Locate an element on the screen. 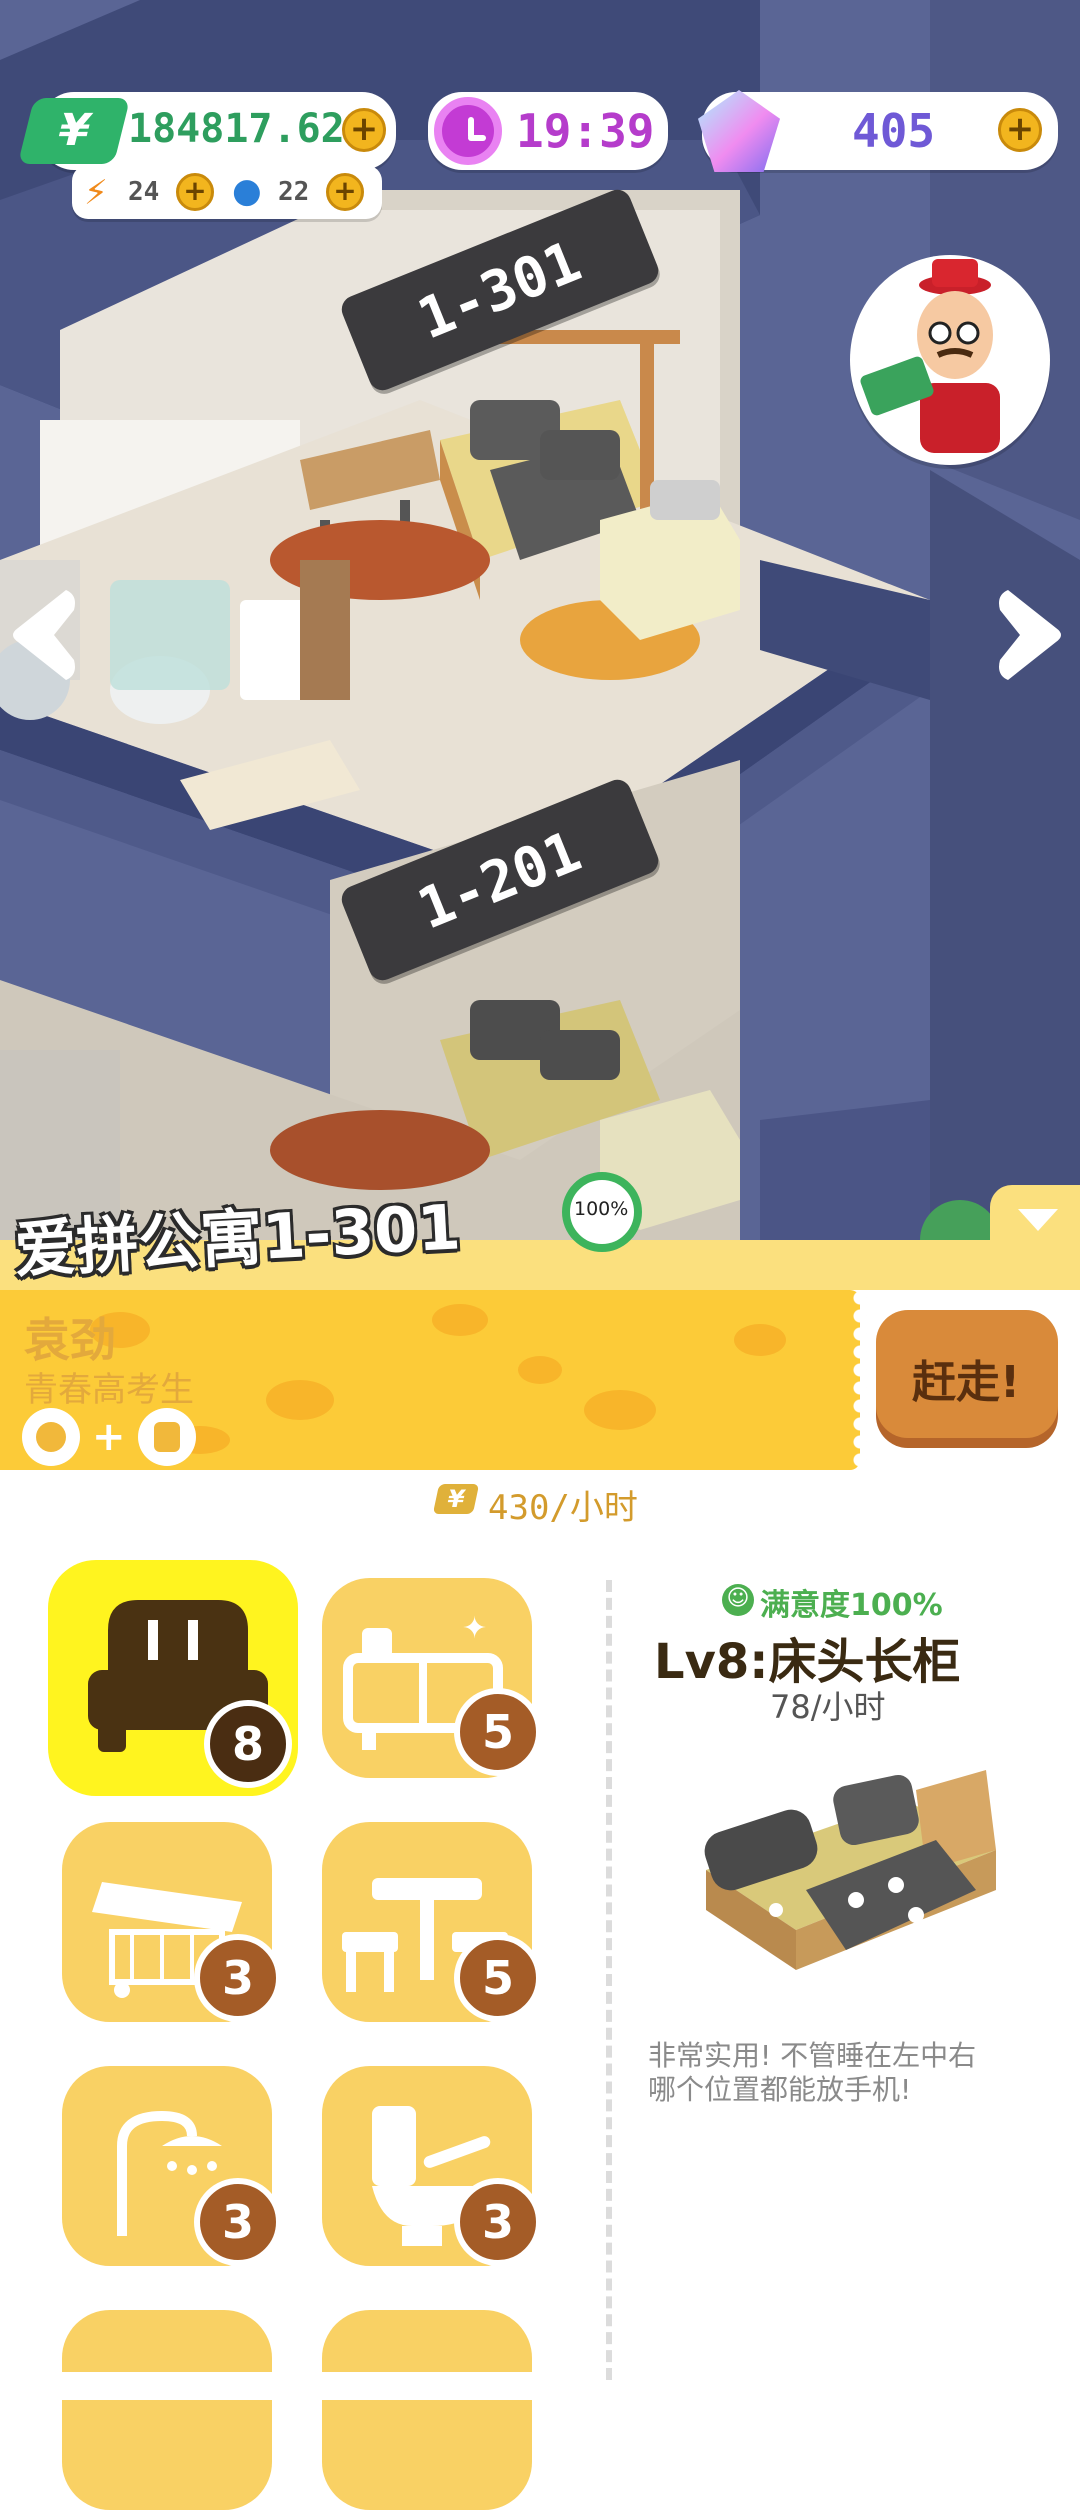  add-water-button: + is located at coordinates (345, 192).